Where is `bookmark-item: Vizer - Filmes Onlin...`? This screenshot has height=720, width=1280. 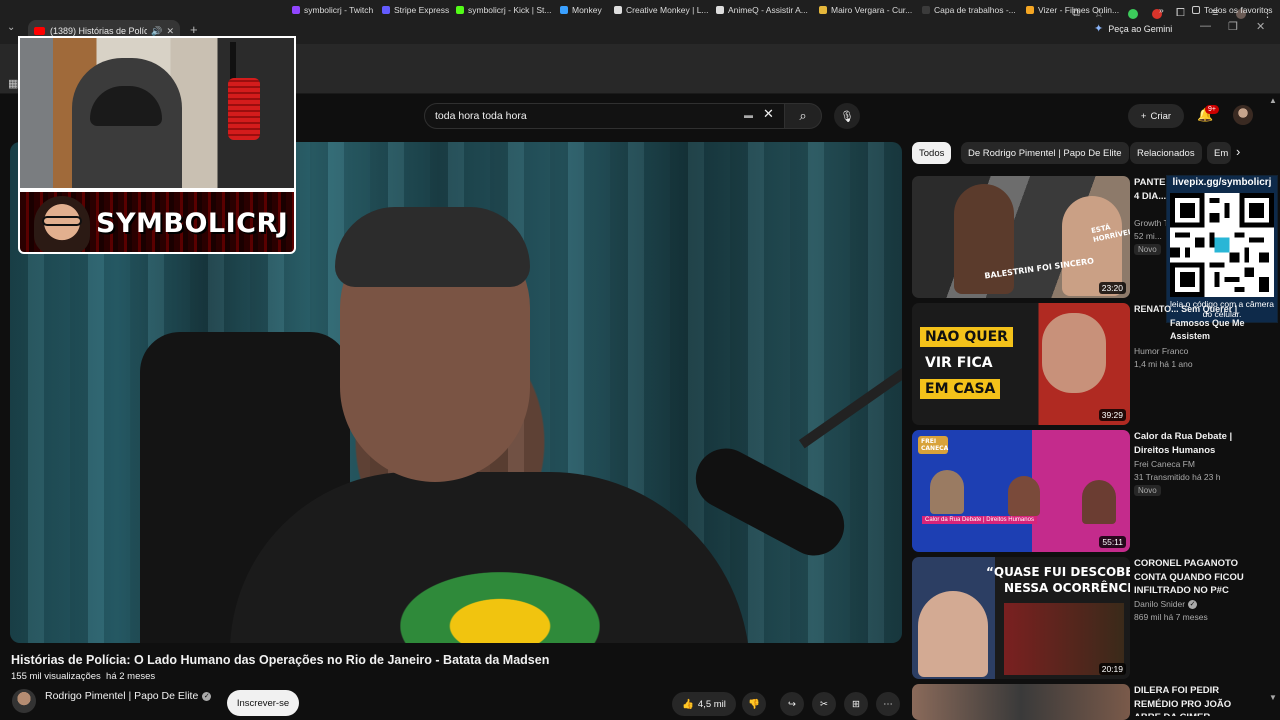 bookmark-item: Vizer - Filmes Onlin... is located at coordinates (1072, 10).